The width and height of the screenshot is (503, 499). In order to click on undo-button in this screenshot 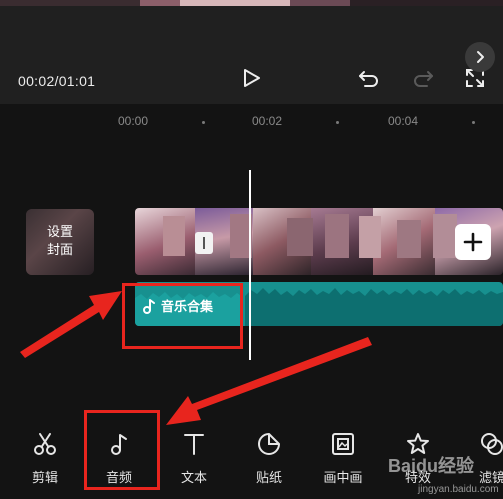, I will do `click(369, 78)`.